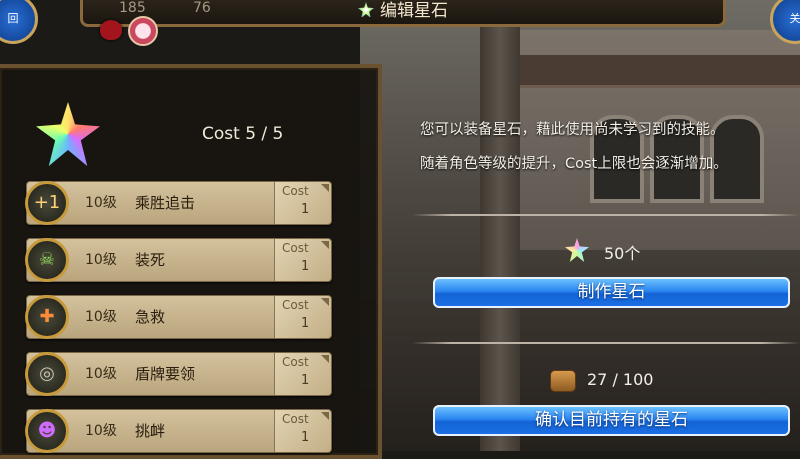 The image size is (800, 459). Describe the element at coordinates (242, 134) in the screenshot. I see `cost-summary: Cost 5 / 5` at that location.